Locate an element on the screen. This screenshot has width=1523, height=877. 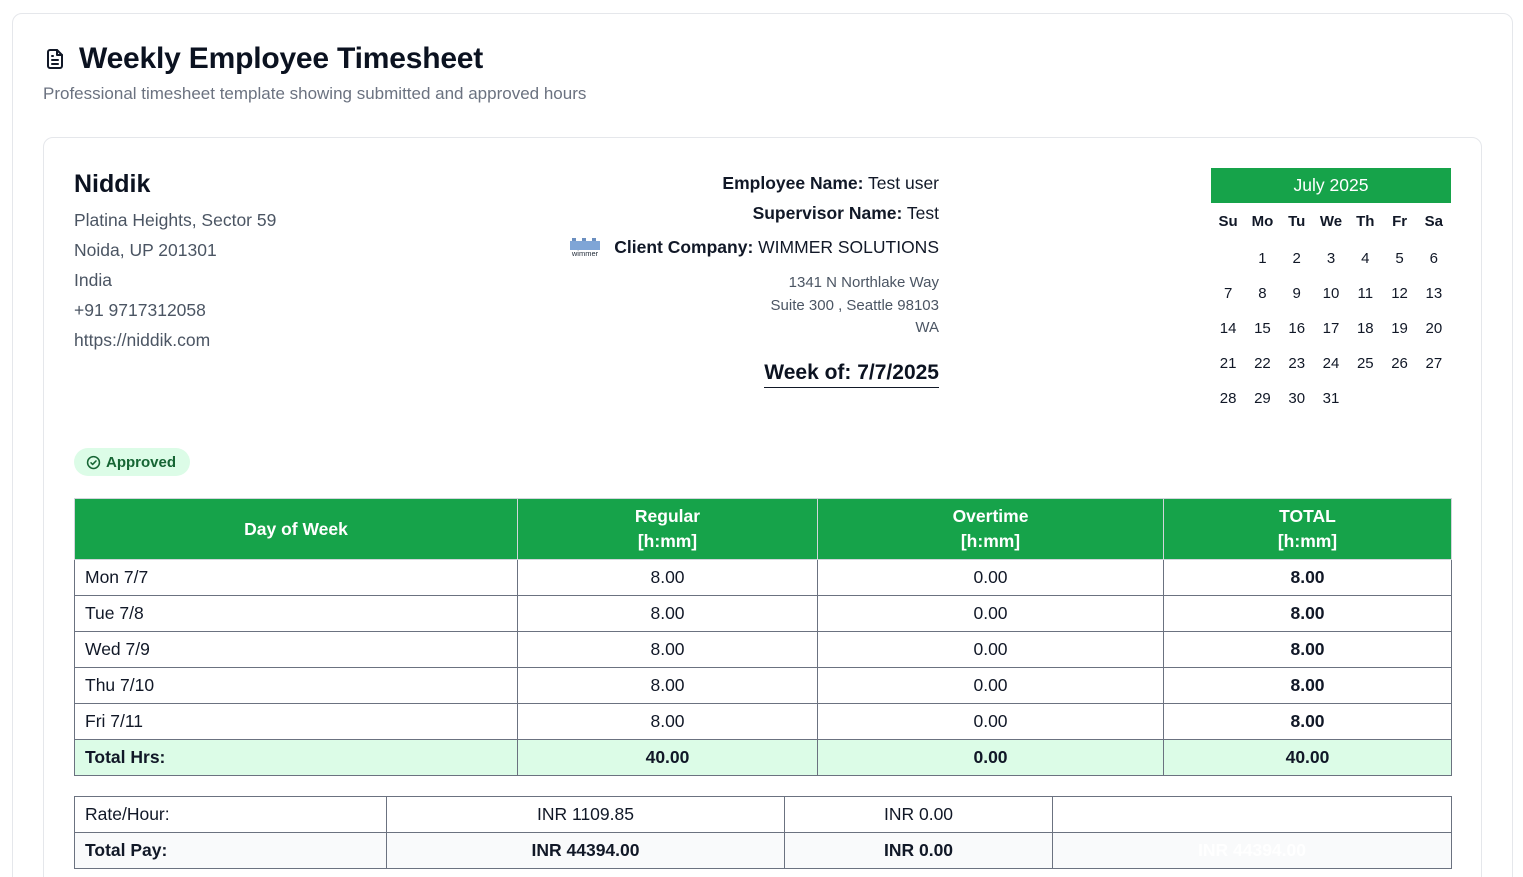
calendar-day: 10 is located at coordinates (1331, 293).